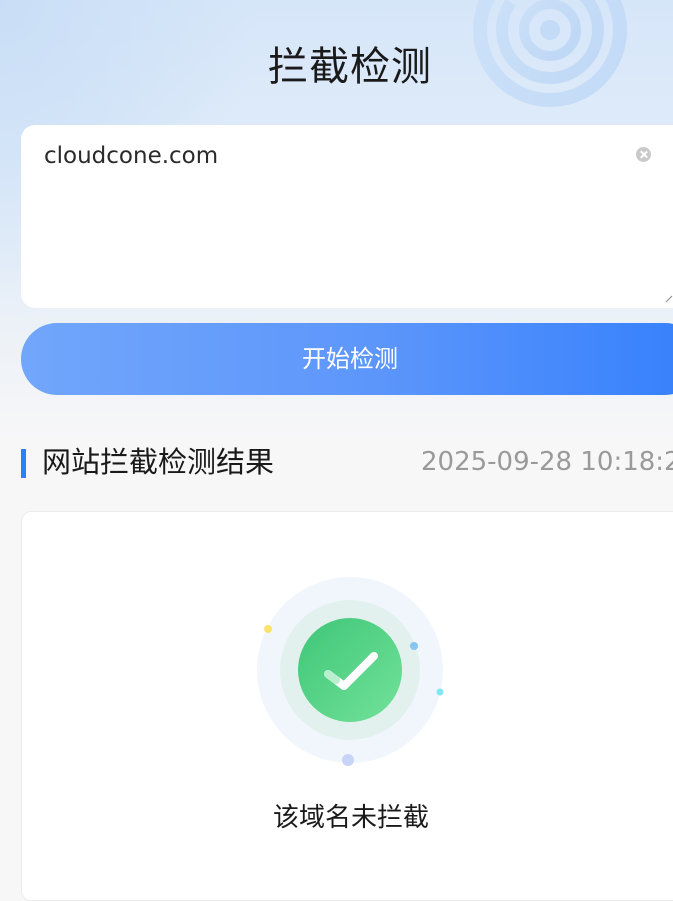  Describe the element at coordinates (347, 462) in the screenshot. I see `result-header: 网站拦截检测结果 2025-09-28 10:18:24` at that location.